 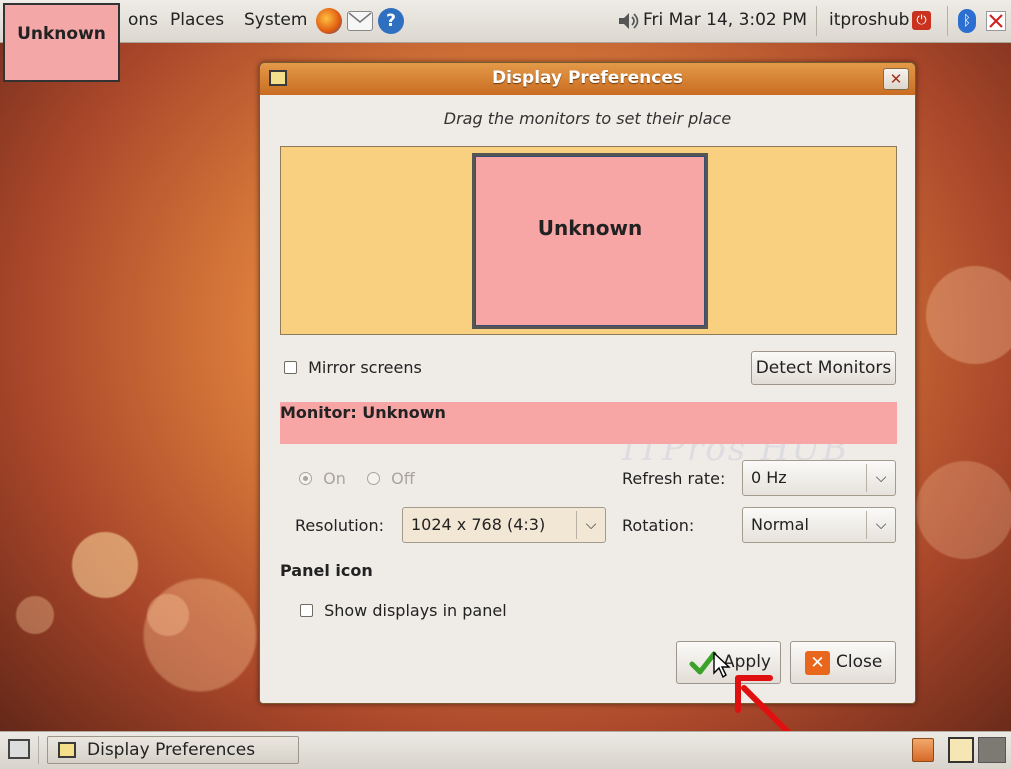 What do you see at coordinates (823, 368) in the screenshot?
I see `detect-monitors-button: Detect Monitors` at bounding box center [823, 368].